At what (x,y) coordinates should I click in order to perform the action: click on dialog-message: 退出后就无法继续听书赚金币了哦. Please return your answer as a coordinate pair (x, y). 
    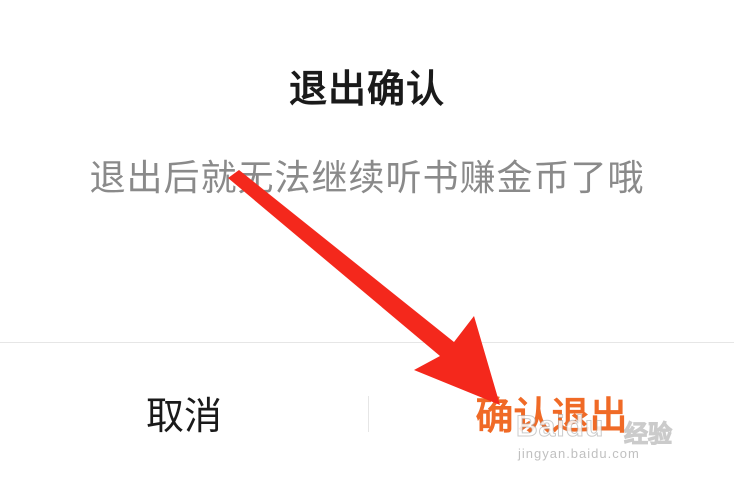
    Looking at the image, I should click on (367, 178).